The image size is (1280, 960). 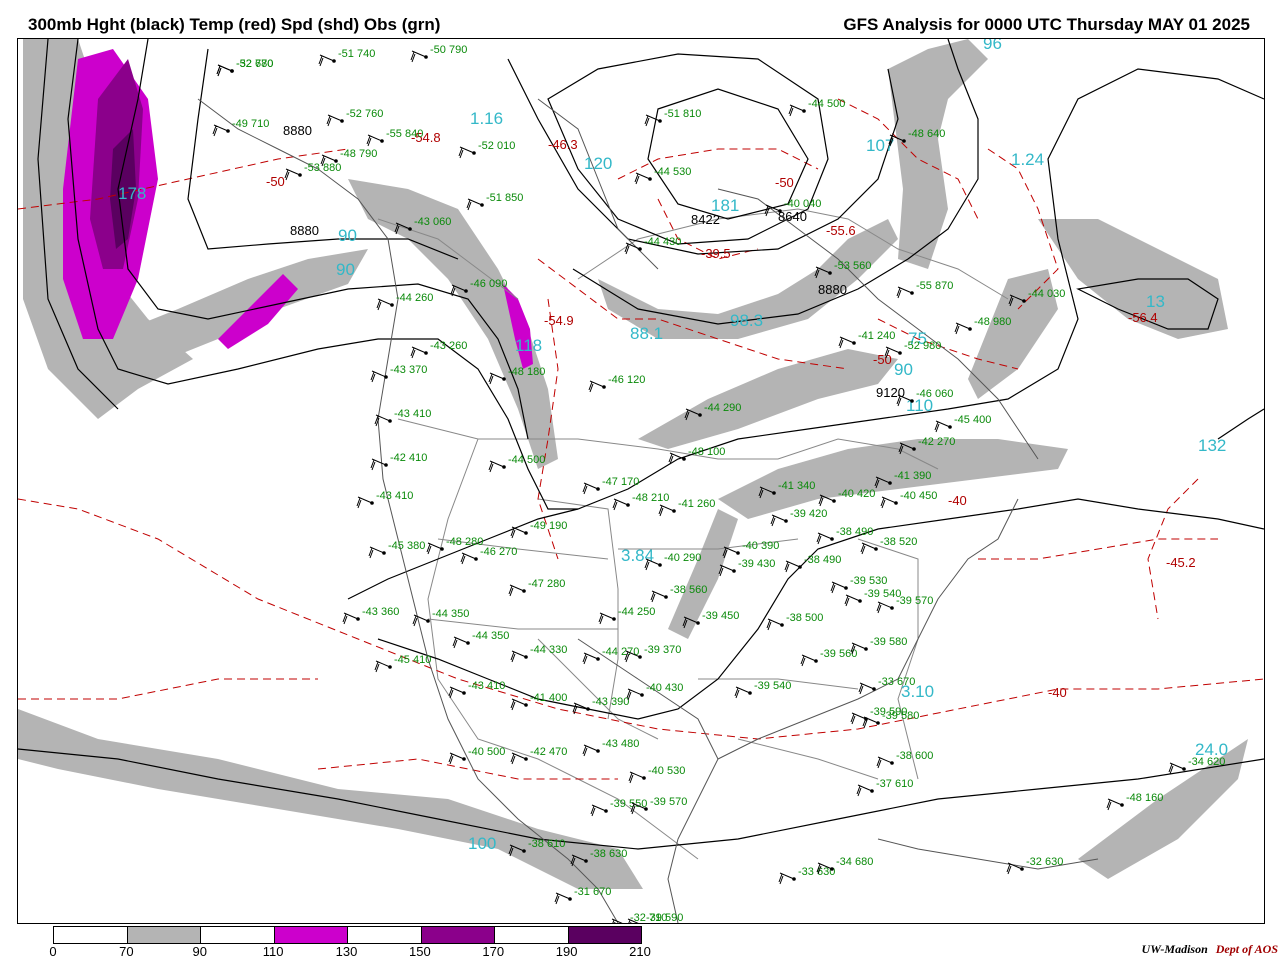 What do you see at coordinates (706, 452) in the screenshot?
I see `station-obs: -48 100` at bounding box center [706, 452].